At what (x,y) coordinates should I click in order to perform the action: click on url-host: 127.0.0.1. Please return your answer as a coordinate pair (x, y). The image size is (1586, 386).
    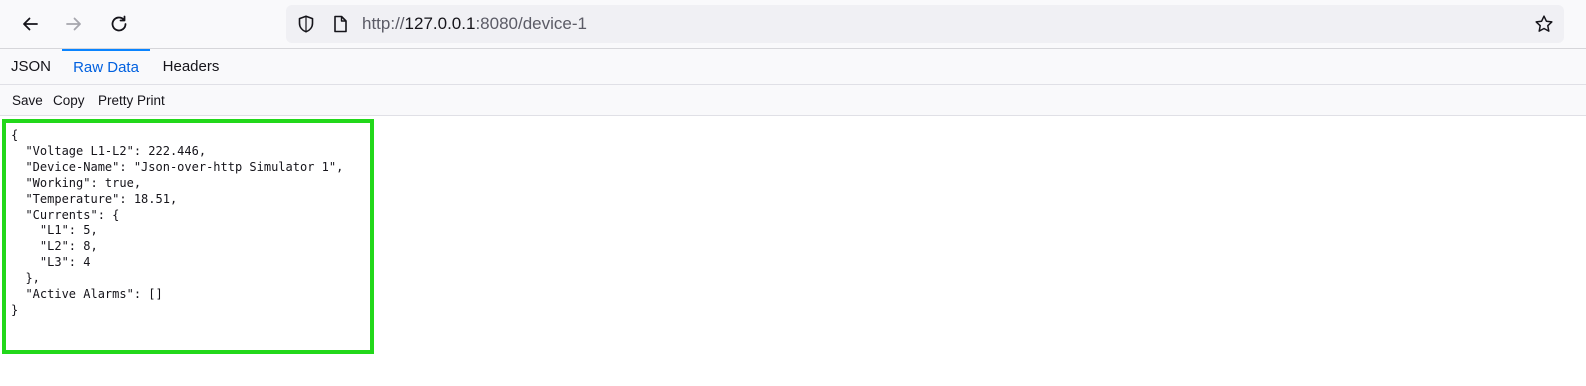
    Looking at the image, I should click on (440, 23).